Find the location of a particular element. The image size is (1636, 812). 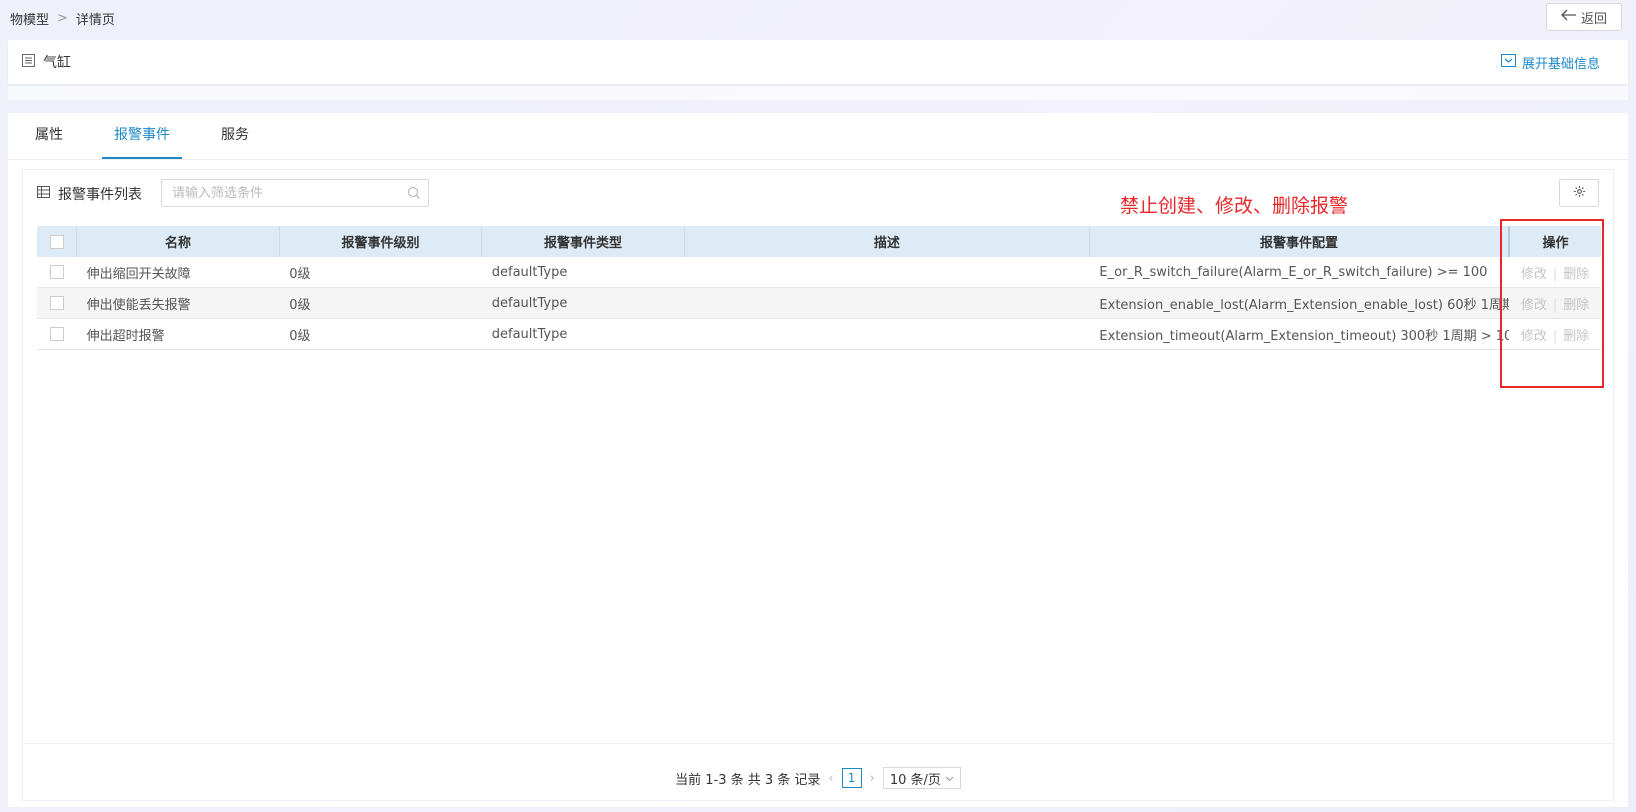

table-icon is located at coordinates (43, 194).